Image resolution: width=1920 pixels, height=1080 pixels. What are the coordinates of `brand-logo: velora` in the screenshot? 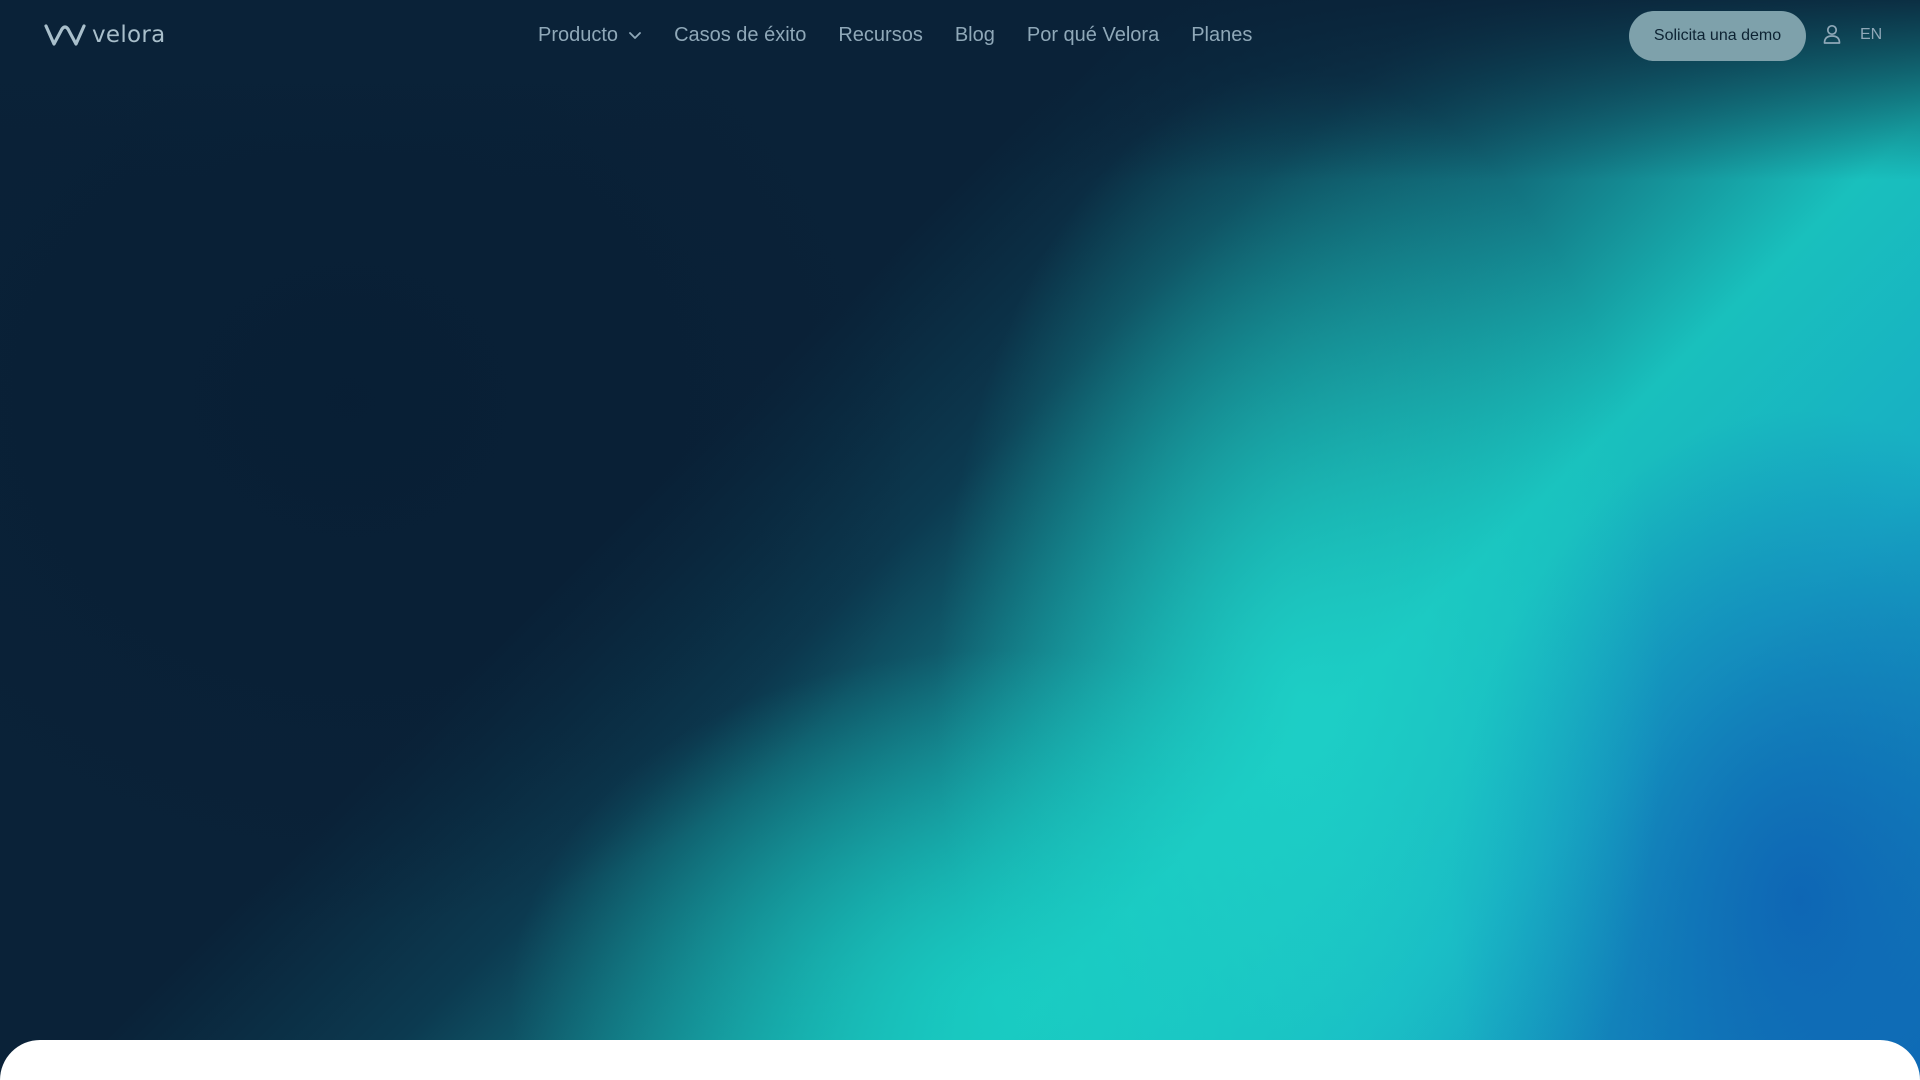 It's located at (105, 35).